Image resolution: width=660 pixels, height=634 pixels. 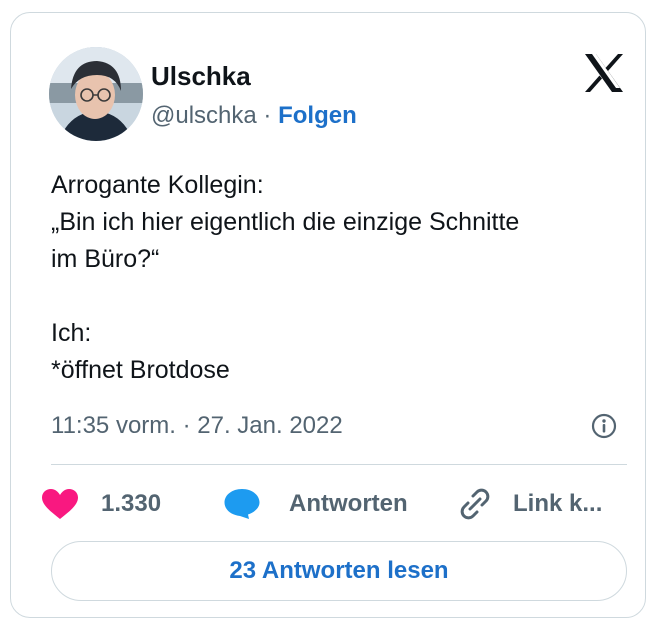 I want to click on author-handle-row: @ulschka · Folgen, so click(x=254, y=116).